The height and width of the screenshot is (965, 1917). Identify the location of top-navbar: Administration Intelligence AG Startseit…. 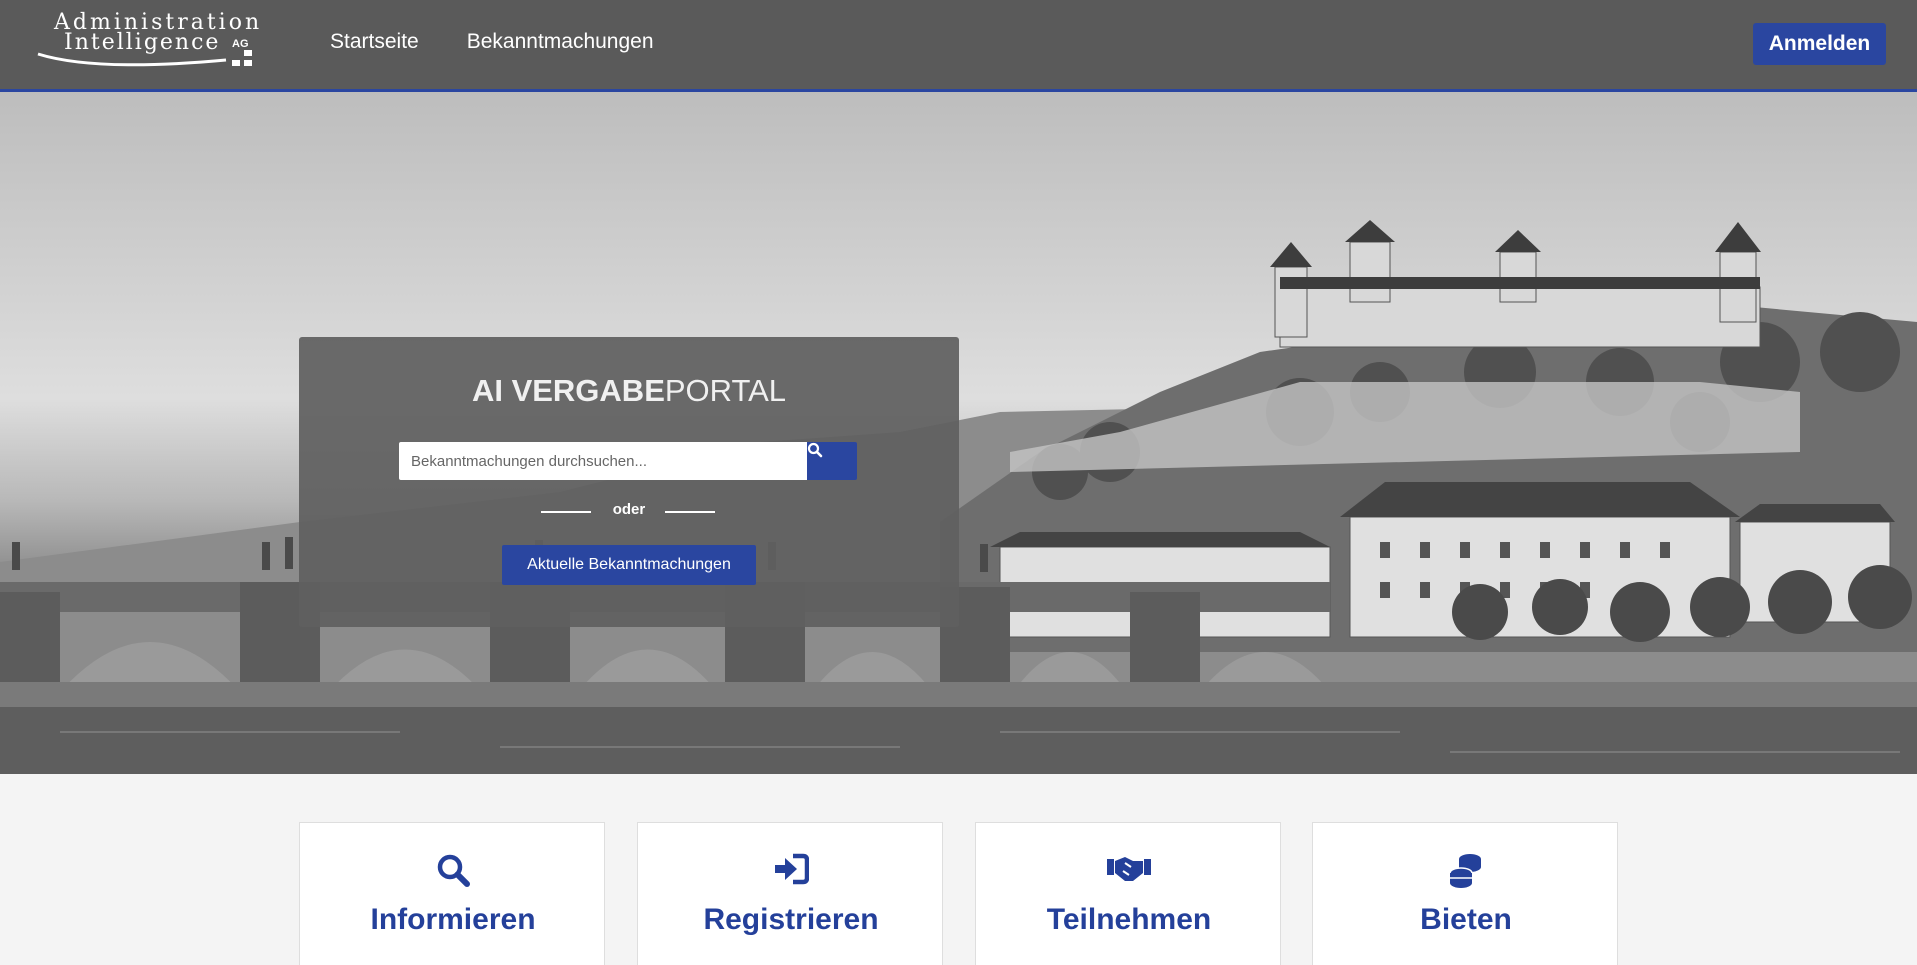
(958, 46).